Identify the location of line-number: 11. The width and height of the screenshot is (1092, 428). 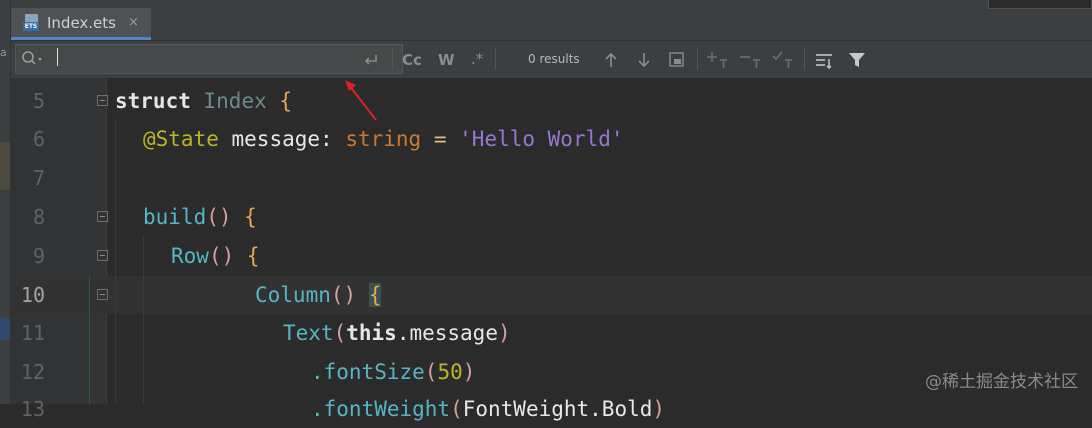
(32, 333).